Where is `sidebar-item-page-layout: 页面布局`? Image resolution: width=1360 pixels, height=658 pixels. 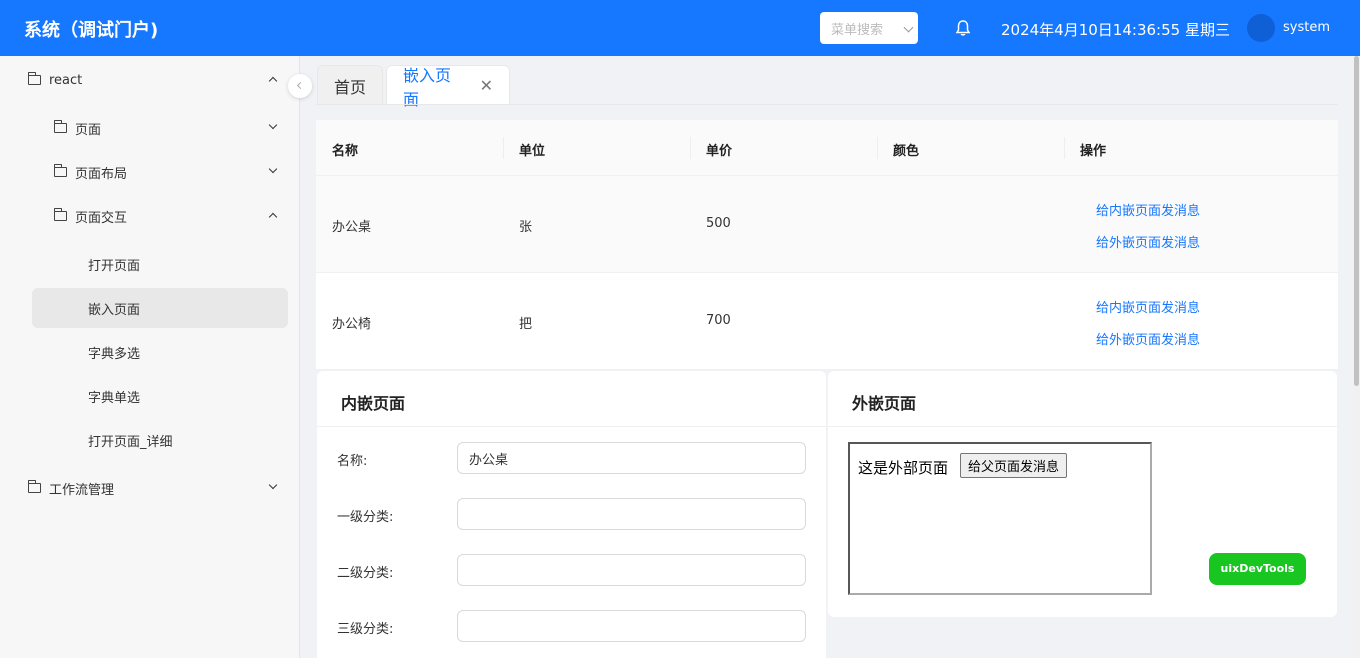
sidebar-item-page-layout: 页面布局 is located at coordinates (170, 172).